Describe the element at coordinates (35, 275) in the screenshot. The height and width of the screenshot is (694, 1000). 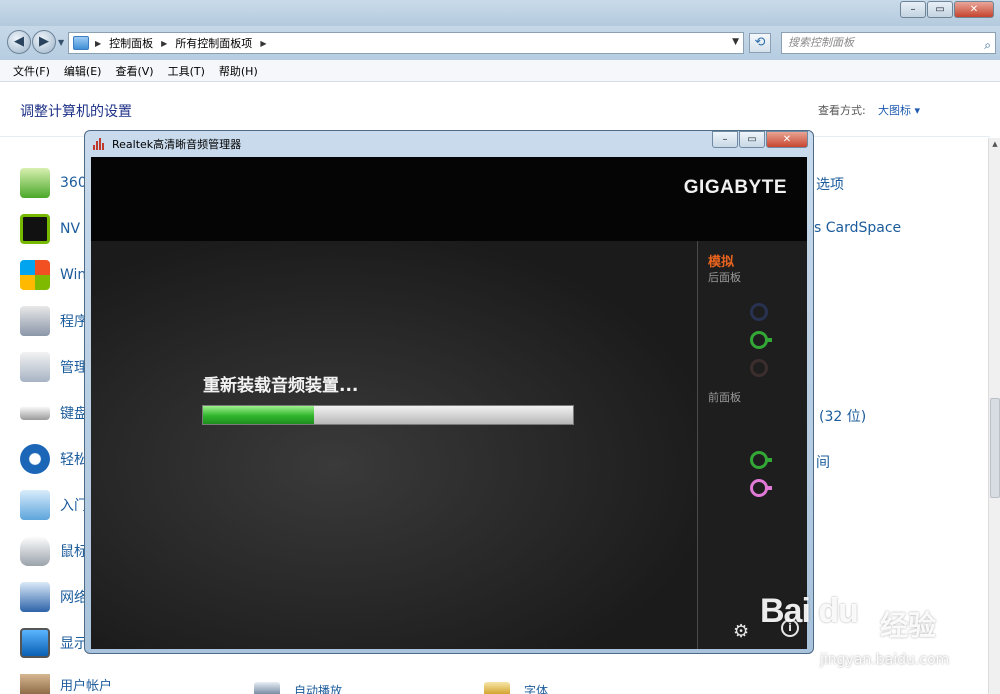
I see `windows-icon` at that location.